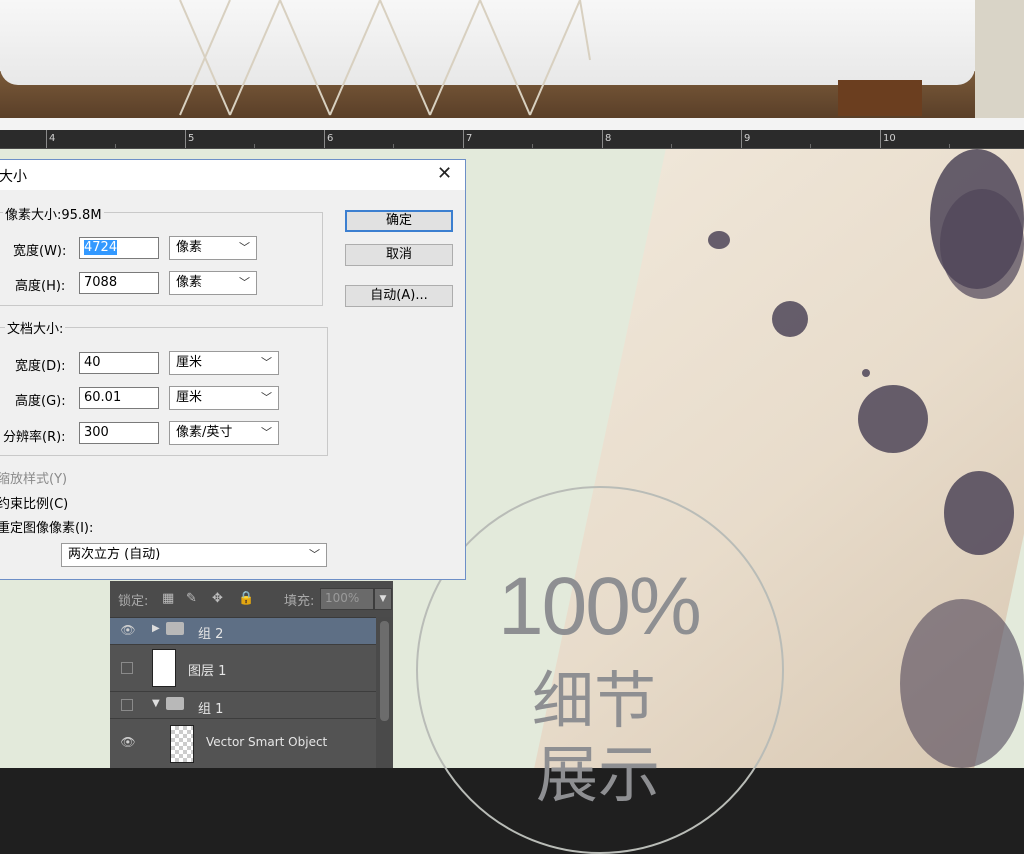 This screenshot has height=854, width=1024. What do you see at coordinates (40, 366) in the screenshot?
I see `doc-width-label: 宽度(D):` at bounding box center [40, 366].